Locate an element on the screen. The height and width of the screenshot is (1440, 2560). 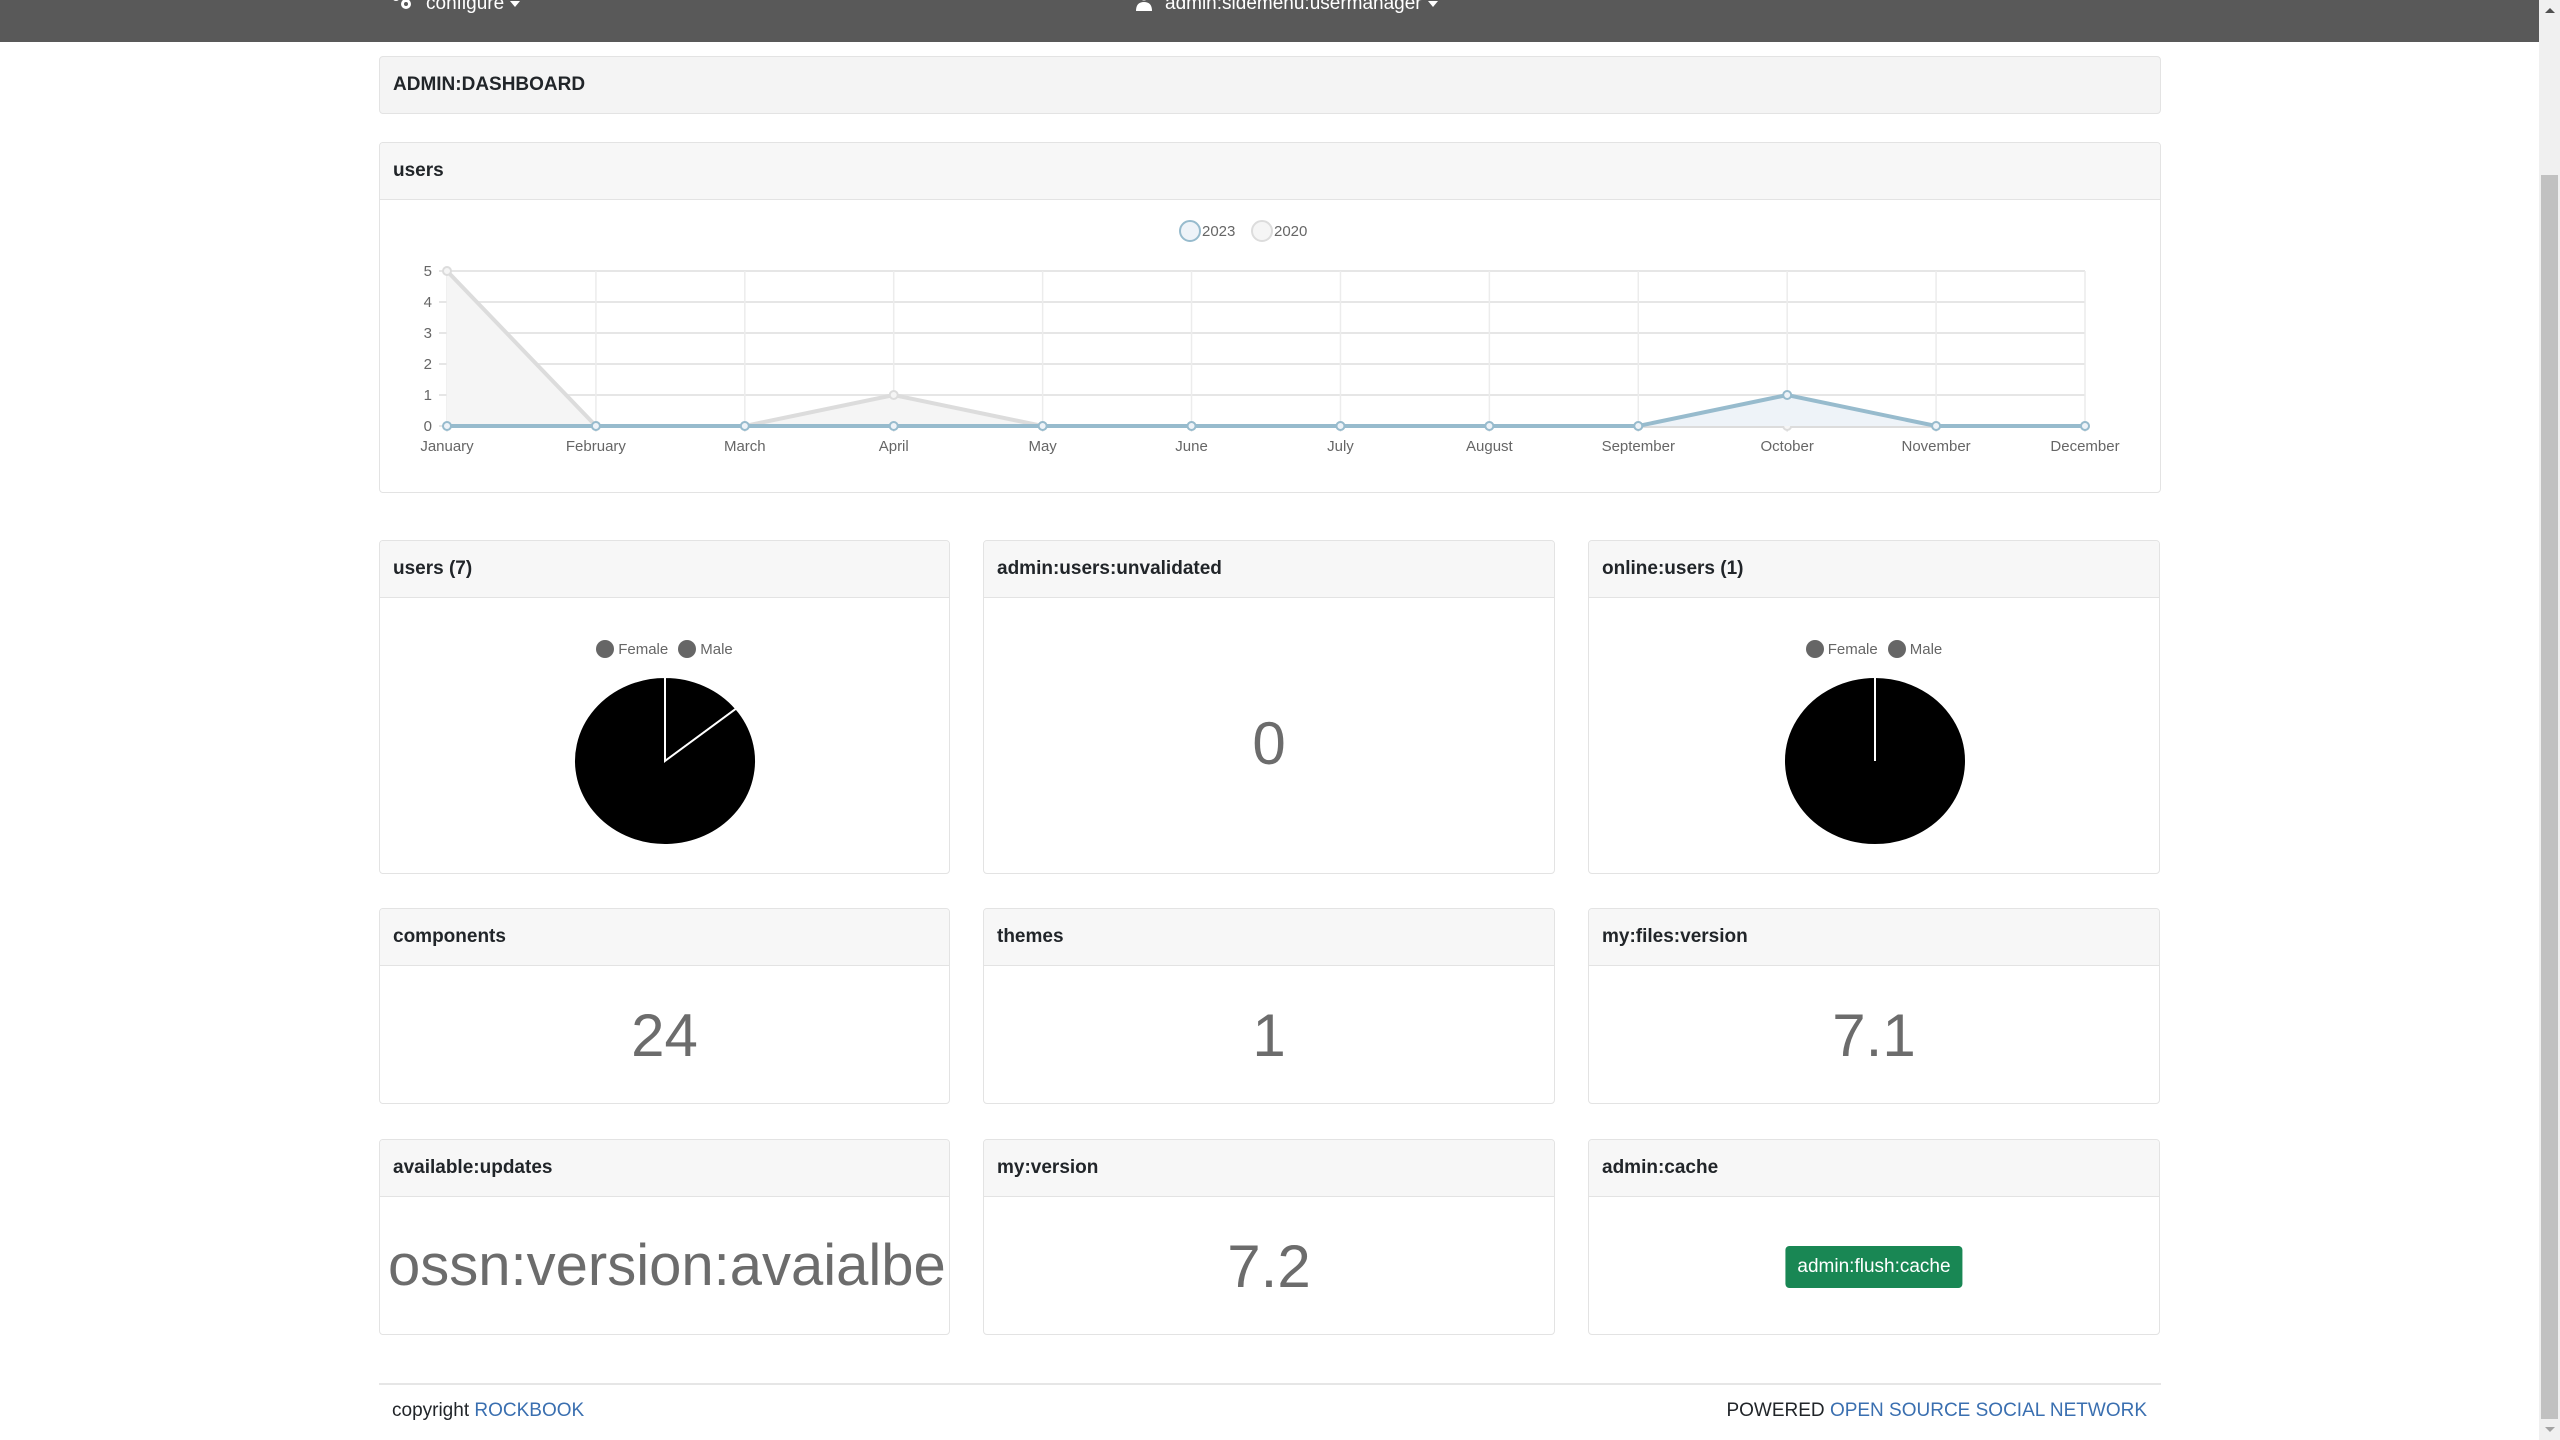
scroll-down-arrow-icon is located at coordinates (2550, 1429).